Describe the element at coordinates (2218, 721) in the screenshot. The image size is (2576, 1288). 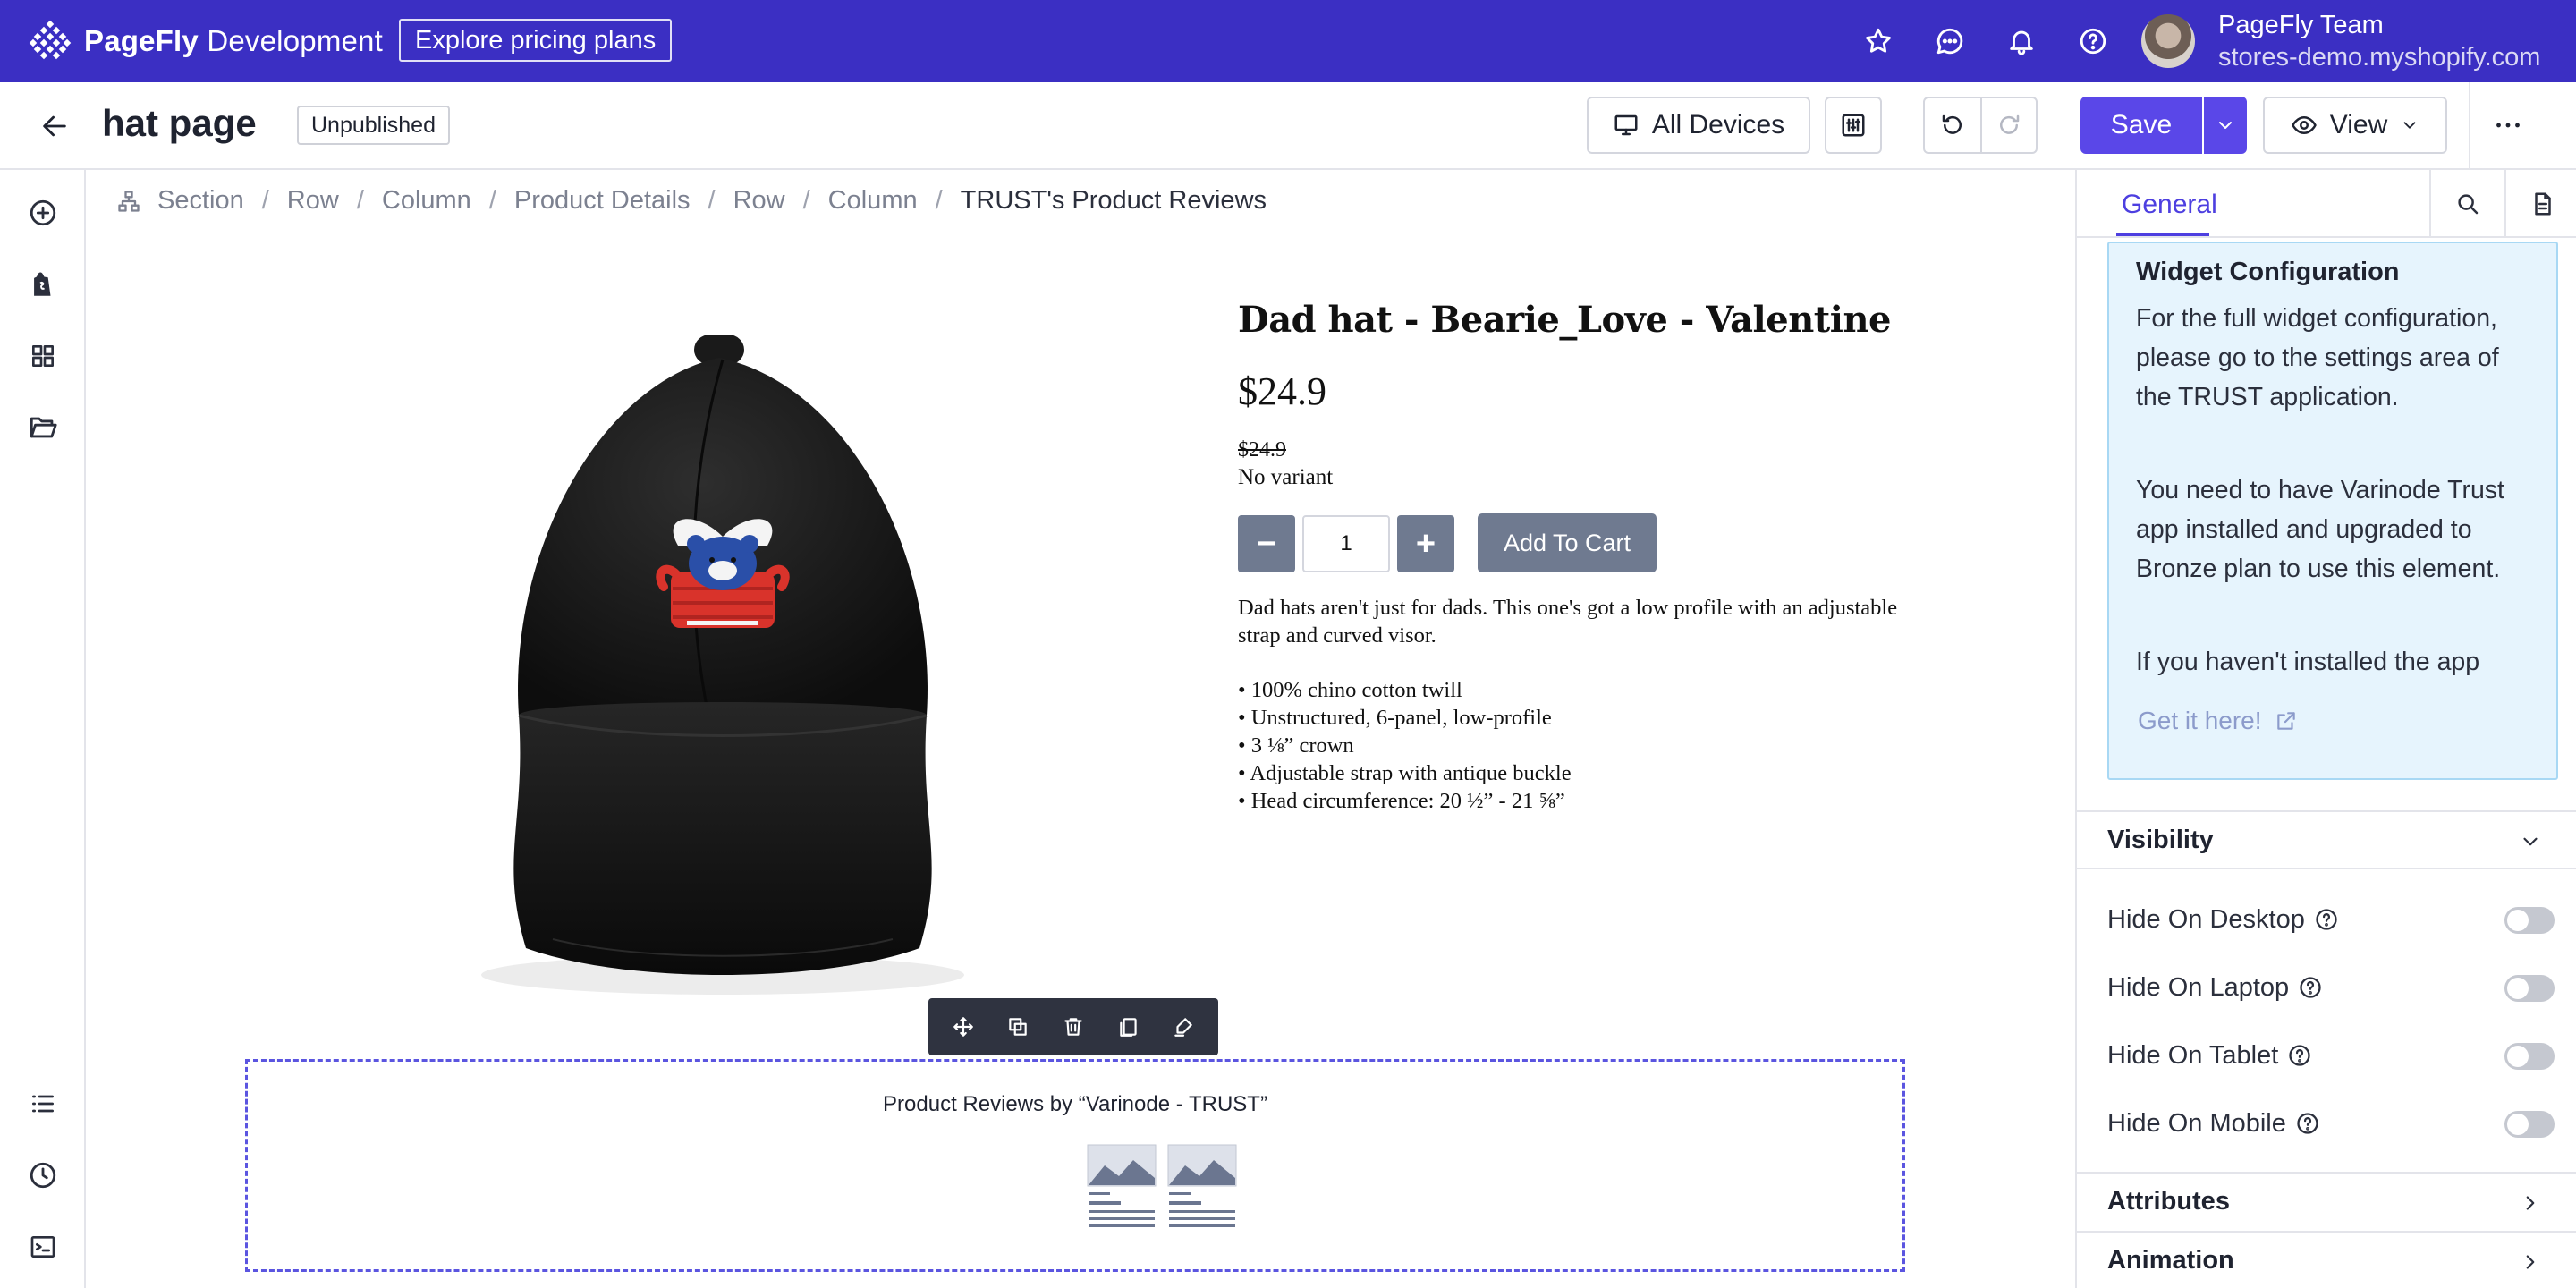
I see `get-app-link: Get it here!` at that location.